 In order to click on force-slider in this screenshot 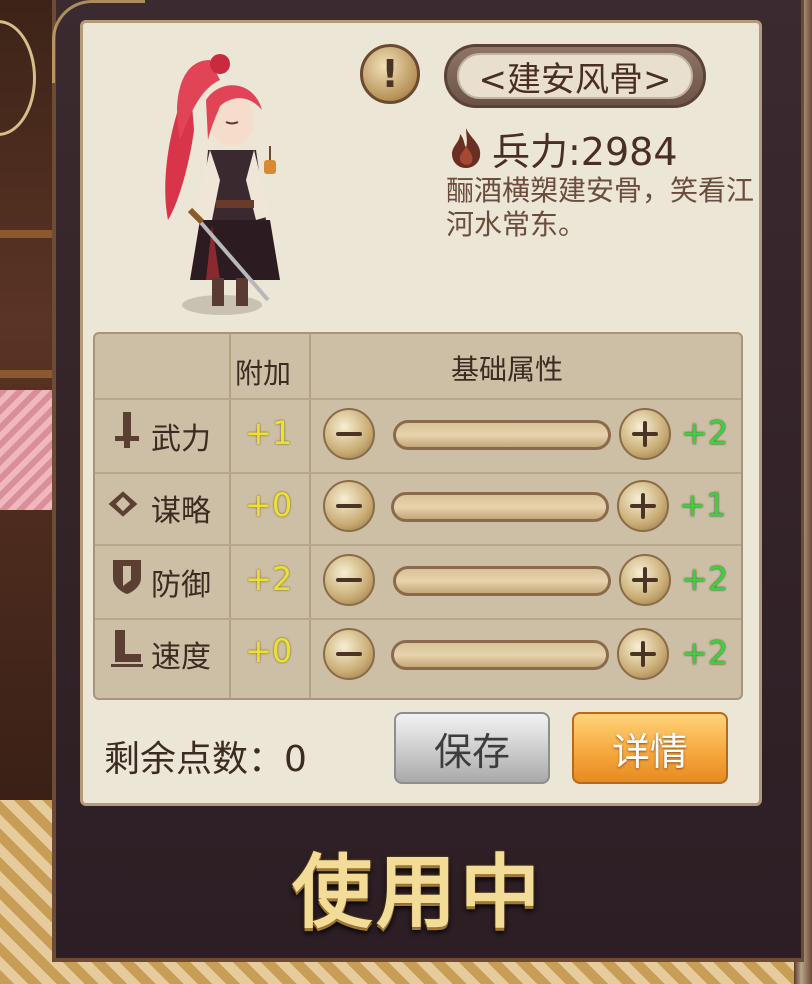, I will do `click(502, 435)`.